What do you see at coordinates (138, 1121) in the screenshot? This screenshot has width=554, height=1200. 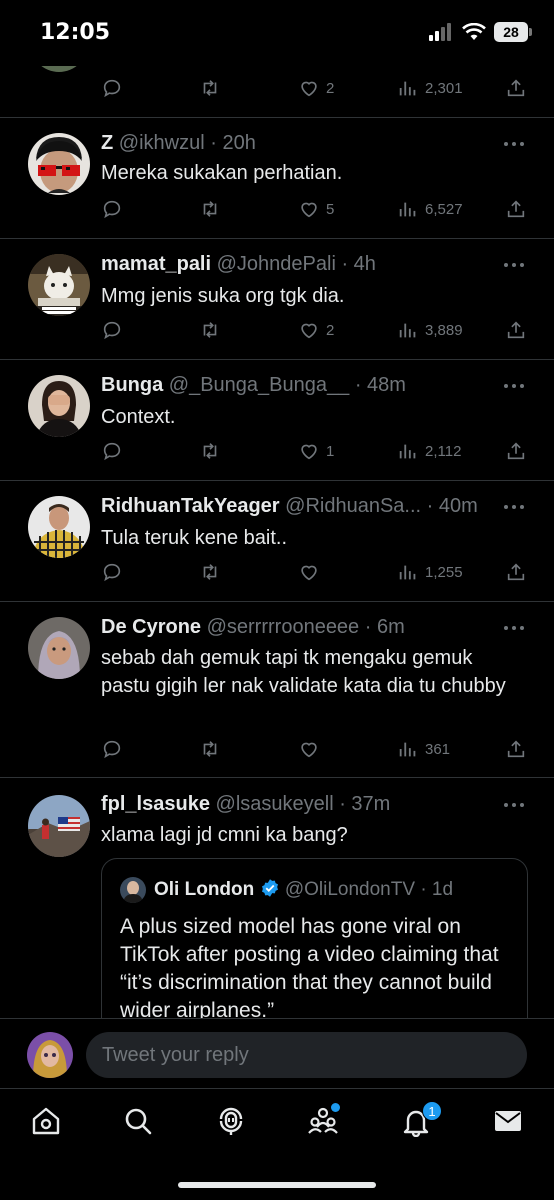 I see `tab-search` at bounding box center [138, 1121].